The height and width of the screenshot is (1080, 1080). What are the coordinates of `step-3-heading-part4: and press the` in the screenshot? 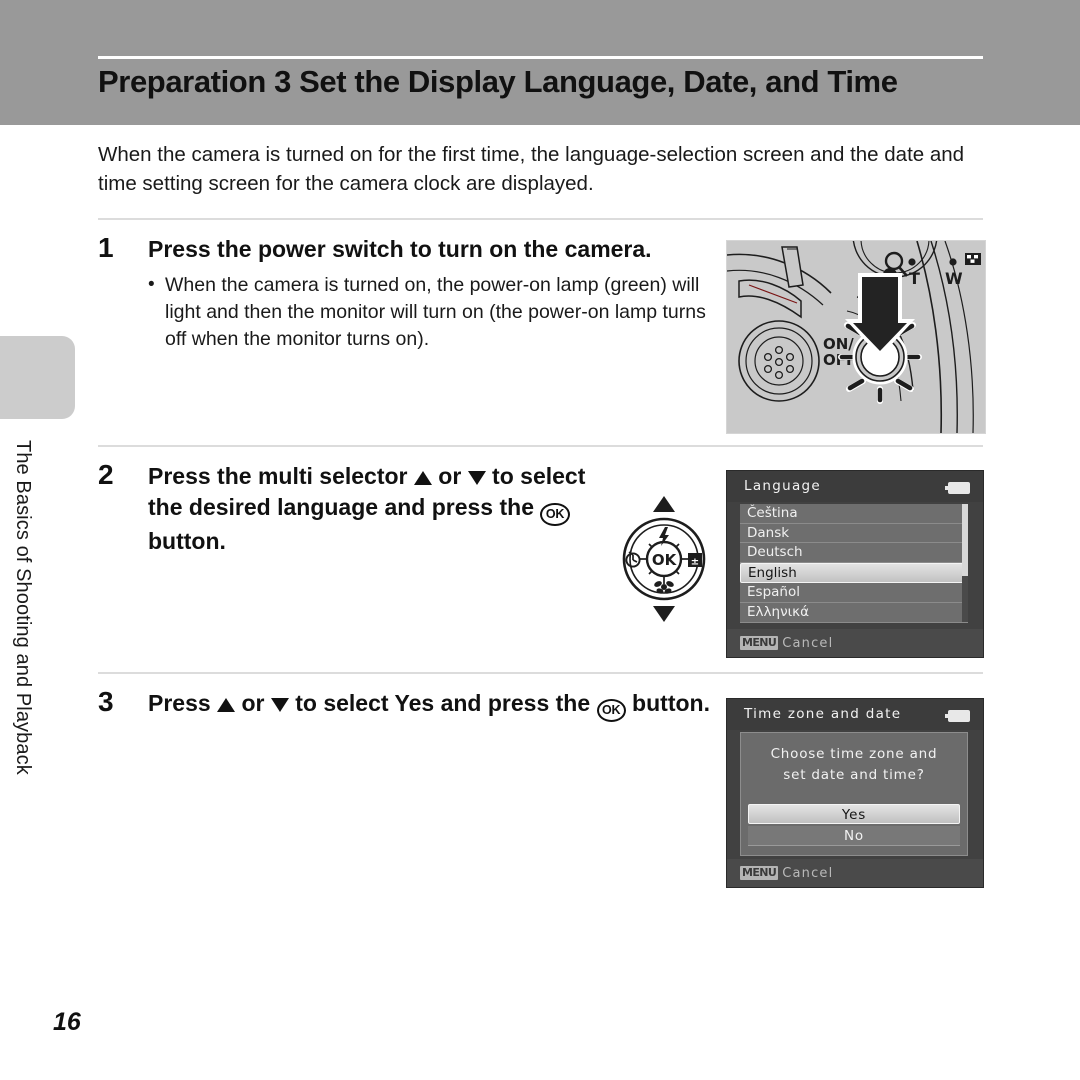 It's located at (515, 703).